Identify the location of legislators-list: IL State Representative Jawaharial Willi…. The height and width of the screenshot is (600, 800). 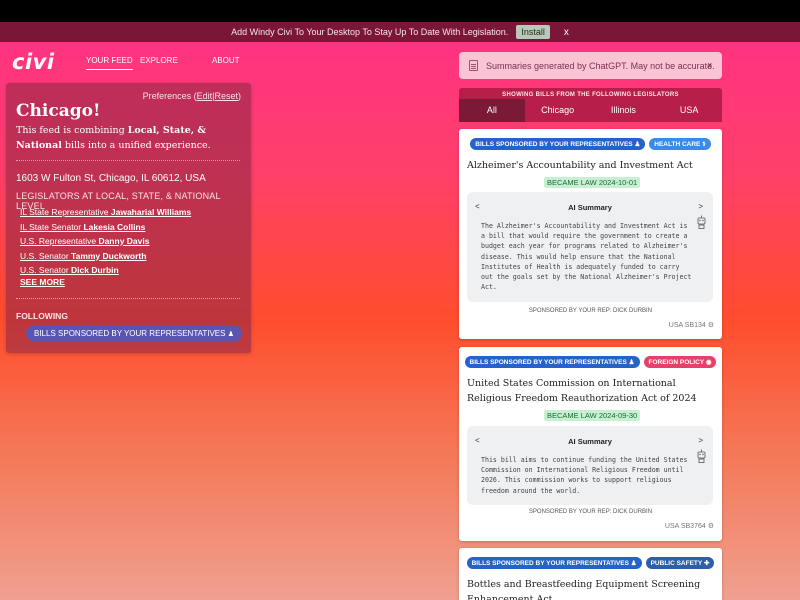
(105, 241).